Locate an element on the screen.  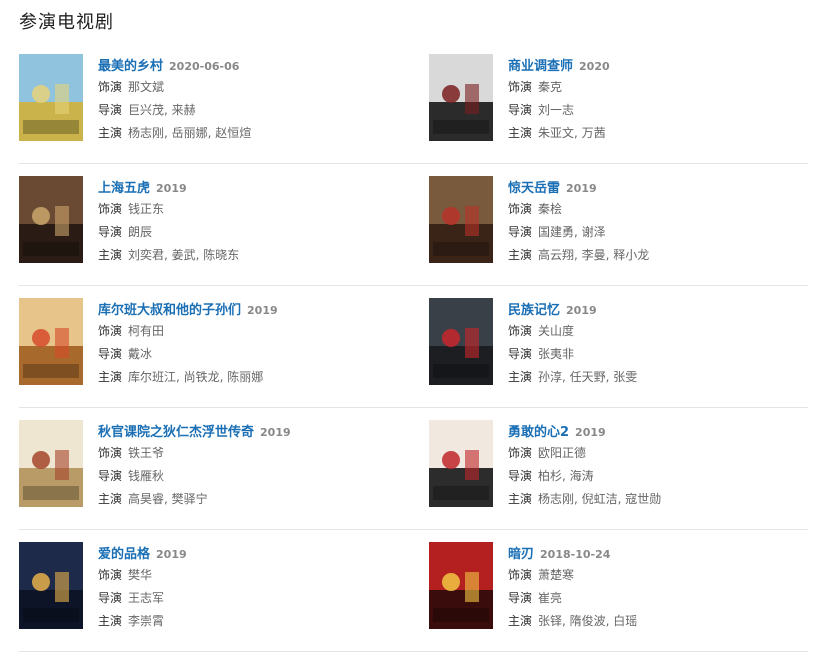
title-line: 上海五虎 2019 is located at coordinates (168, 187).